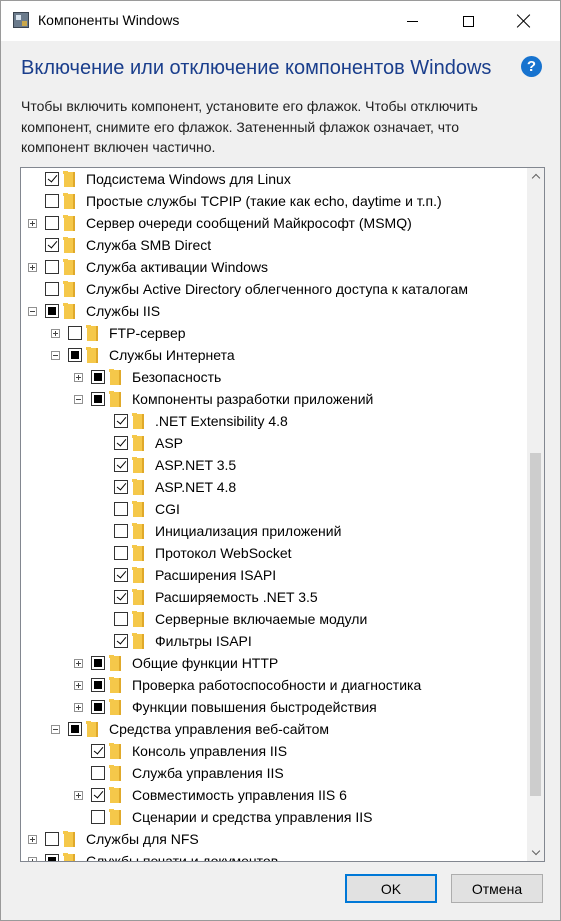 This screenshot has width=561, height=921. I want to click on scroll-thumb, so click(535, 624).